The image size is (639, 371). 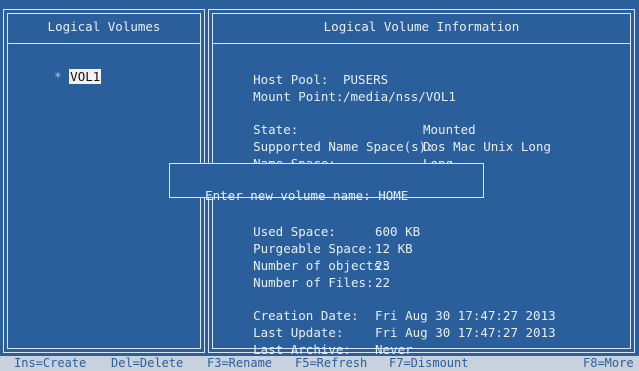 I want to click on fkey-create: Ins=Create, so click(x=50, y=363).